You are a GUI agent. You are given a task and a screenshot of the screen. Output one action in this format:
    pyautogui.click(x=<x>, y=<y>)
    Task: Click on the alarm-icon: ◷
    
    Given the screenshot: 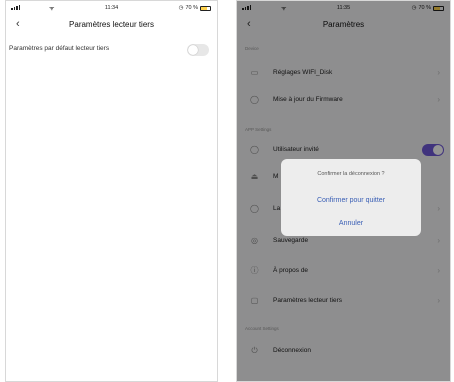 What is the action you would take?
    pyautogui.click(x=181, y=8)
    